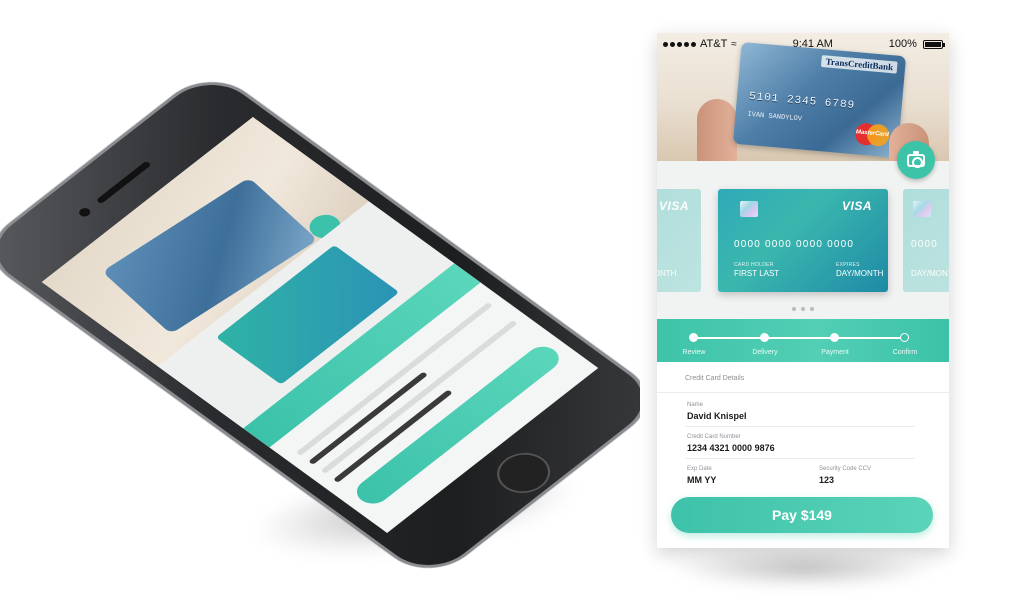  What do you see at coordinates (845, 469) in the screenshot?
I see `cvv-label: Security Code CCV` at bounding box center [845, 469].